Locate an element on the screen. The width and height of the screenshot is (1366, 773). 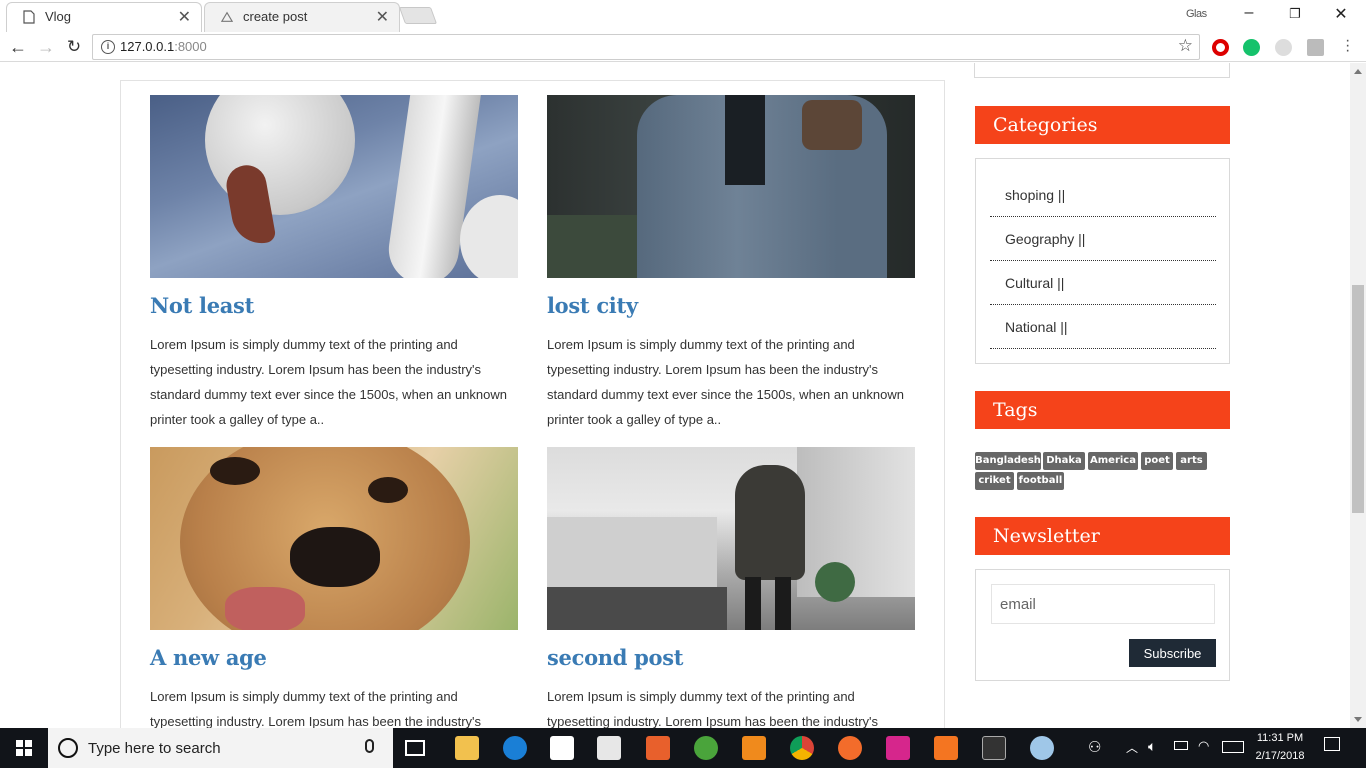
category-label: shoping || is located at coordinates (1035, 195).